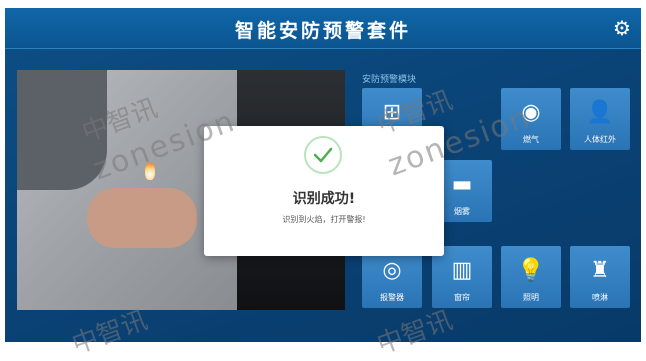 This screenshot has width=646, height=361. I want to click on check-icon, so click(323, 155).